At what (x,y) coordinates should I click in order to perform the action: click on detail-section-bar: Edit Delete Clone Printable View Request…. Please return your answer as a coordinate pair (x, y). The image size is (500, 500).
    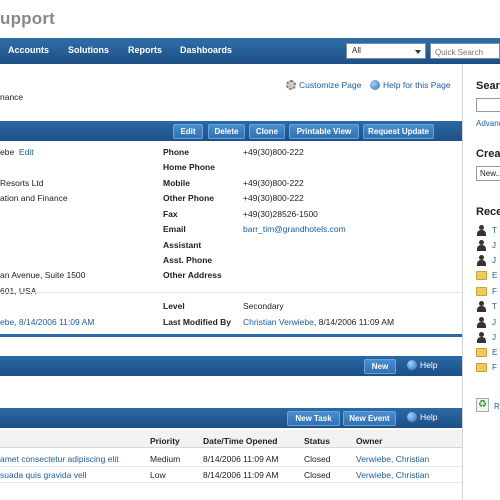
    Looking at the image, I should click on (231, 131).